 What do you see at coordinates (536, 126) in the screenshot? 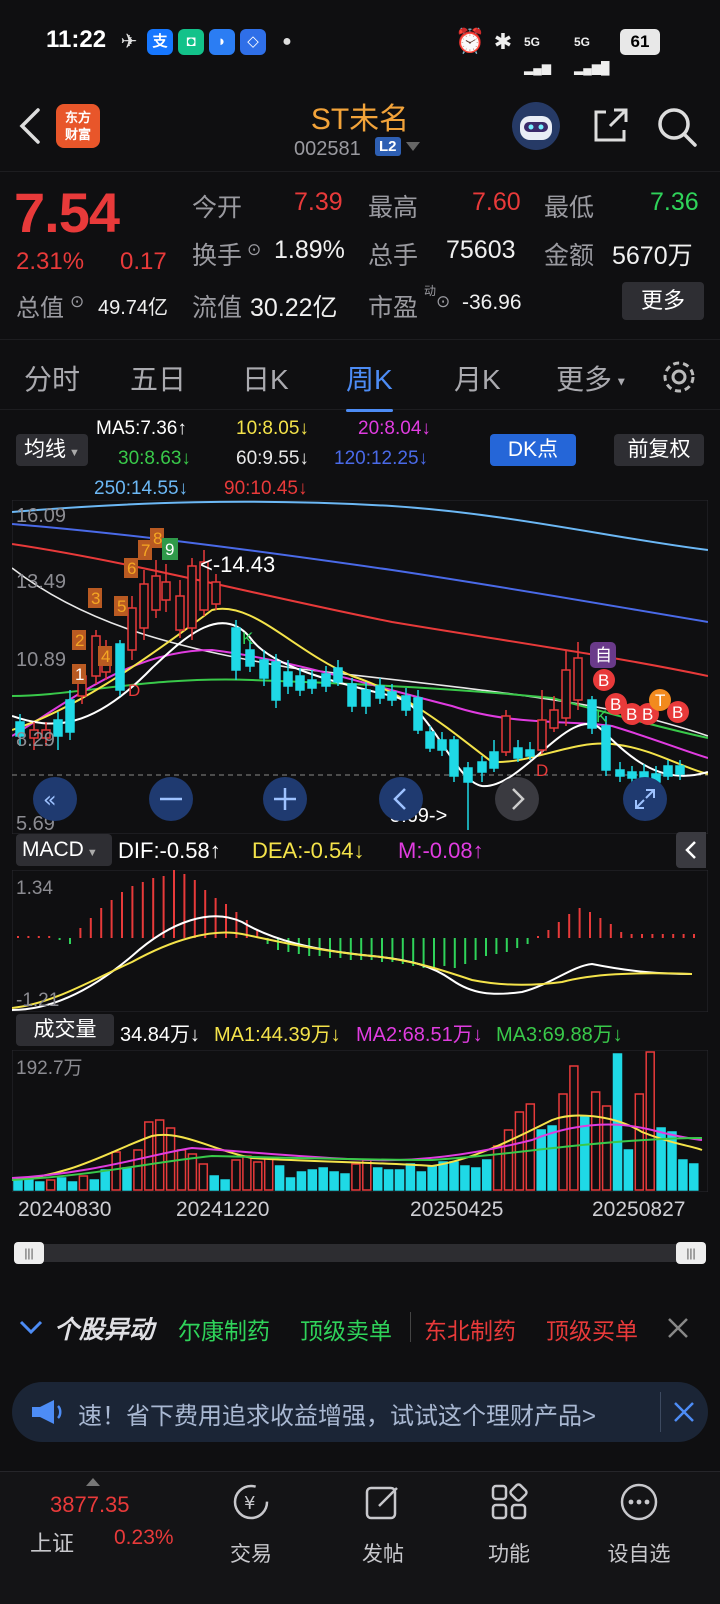
I see `robot-assistant-icon` at bounding box center [536, 126].